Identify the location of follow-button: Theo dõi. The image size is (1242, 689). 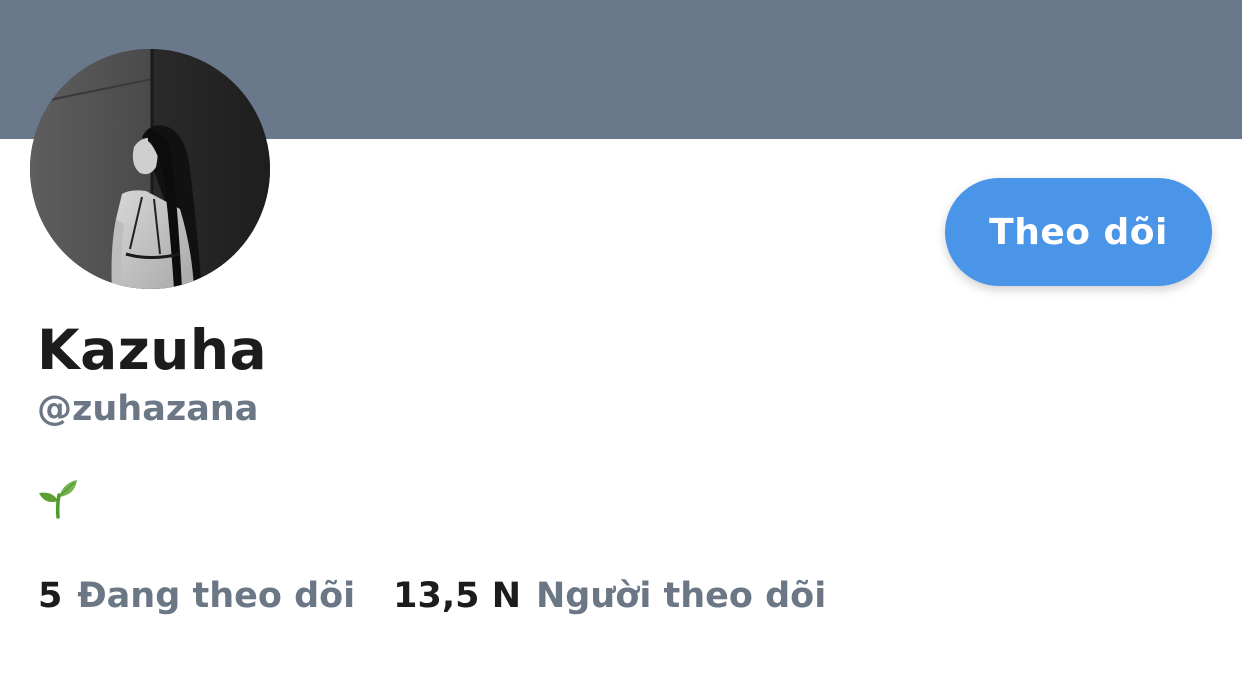
(1078, 232).